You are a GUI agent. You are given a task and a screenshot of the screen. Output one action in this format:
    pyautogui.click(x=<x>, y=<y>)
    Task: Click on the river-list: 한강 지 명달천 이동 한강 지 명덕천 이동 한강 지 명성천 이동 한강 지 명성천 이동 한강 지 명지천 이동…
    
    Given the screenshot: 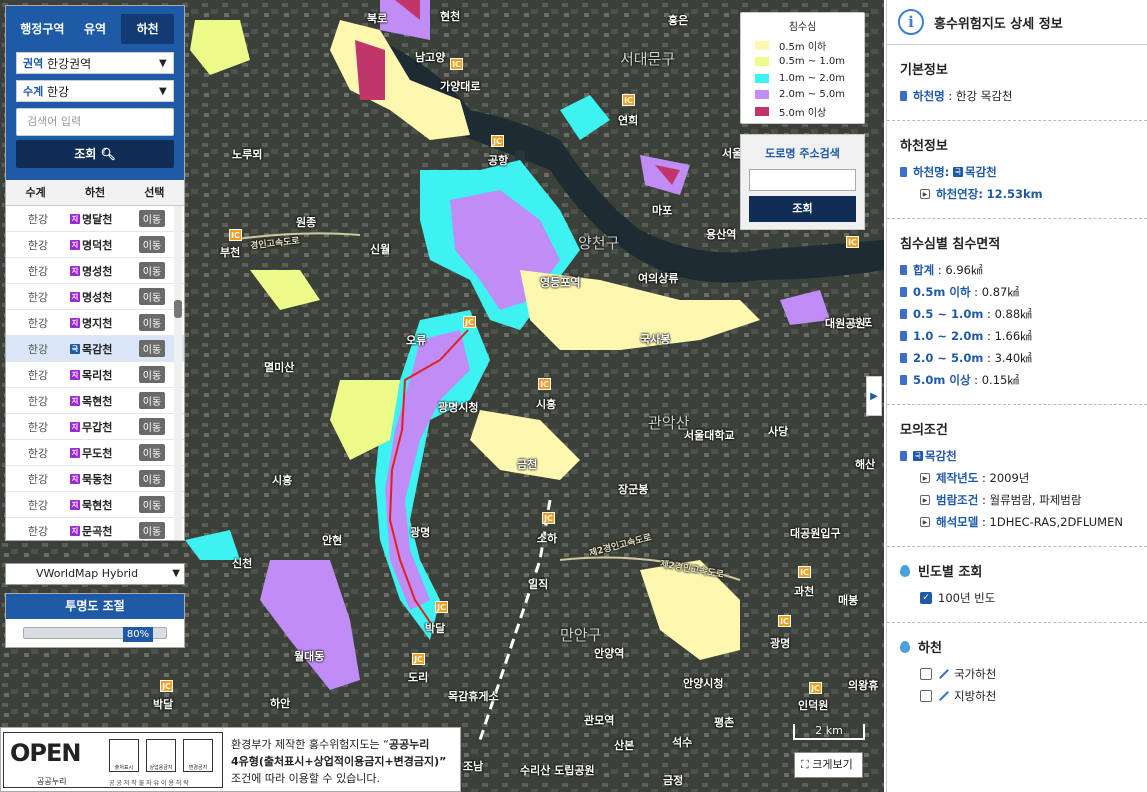 What is the action you would take?
    pyautogui.click(x=95, y=373)
    